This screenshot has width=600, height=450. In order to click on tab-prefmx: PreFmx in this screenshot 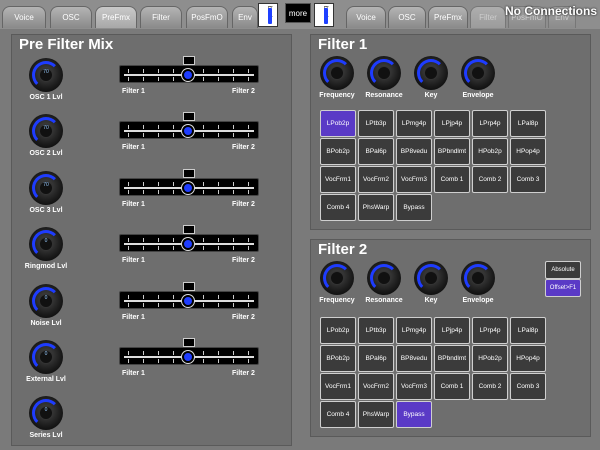, I will do `click(116, 17)`.